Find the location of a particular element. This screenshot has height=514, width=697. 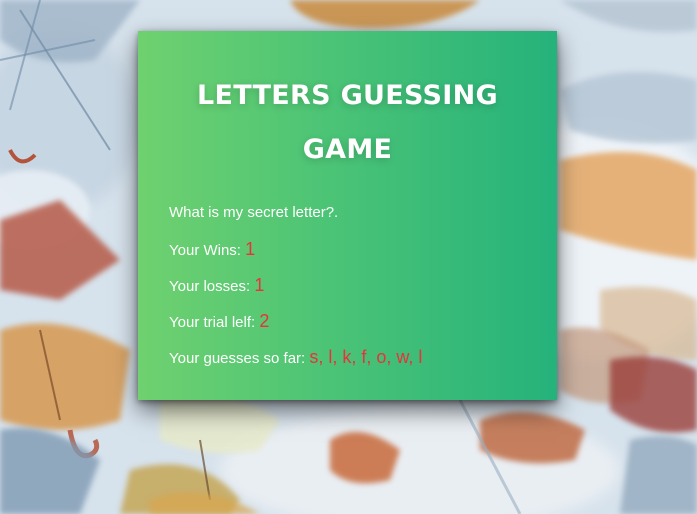

guesses-row: Your guesses so far: s, l, k, f, o, w, l is located at coordinates (295, 363).